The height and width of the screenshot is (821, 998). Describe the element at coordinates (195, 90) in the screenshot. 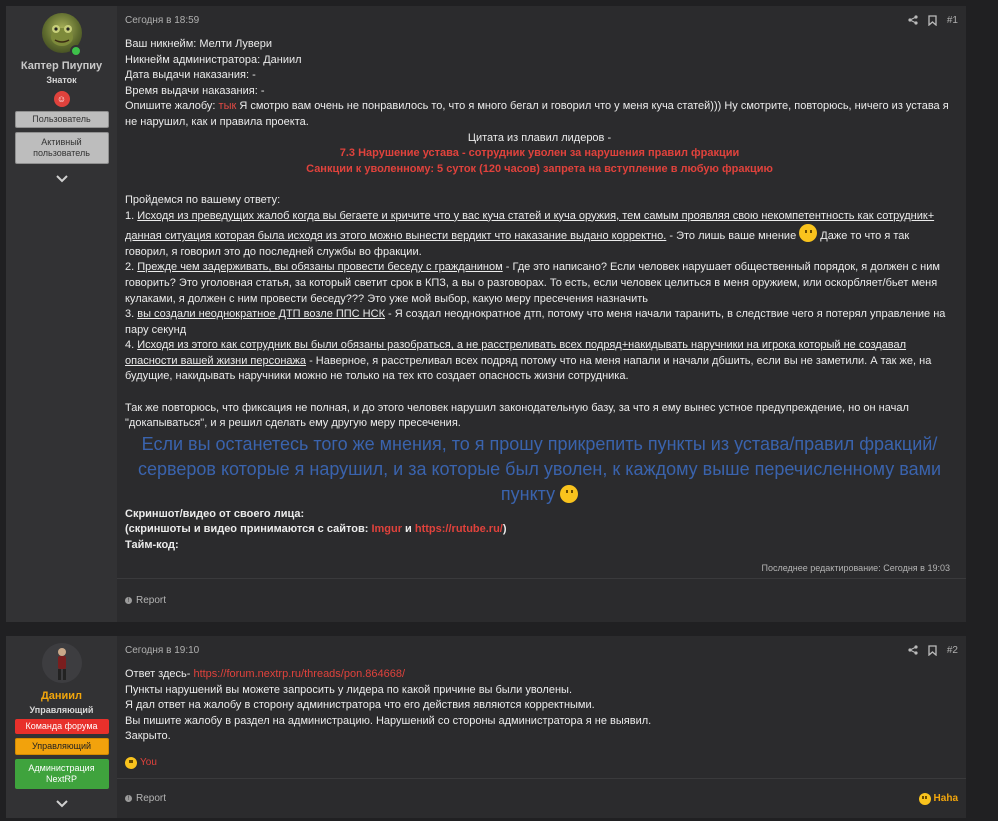

I see `text-line: Время выдачи наказания: -` at that location.